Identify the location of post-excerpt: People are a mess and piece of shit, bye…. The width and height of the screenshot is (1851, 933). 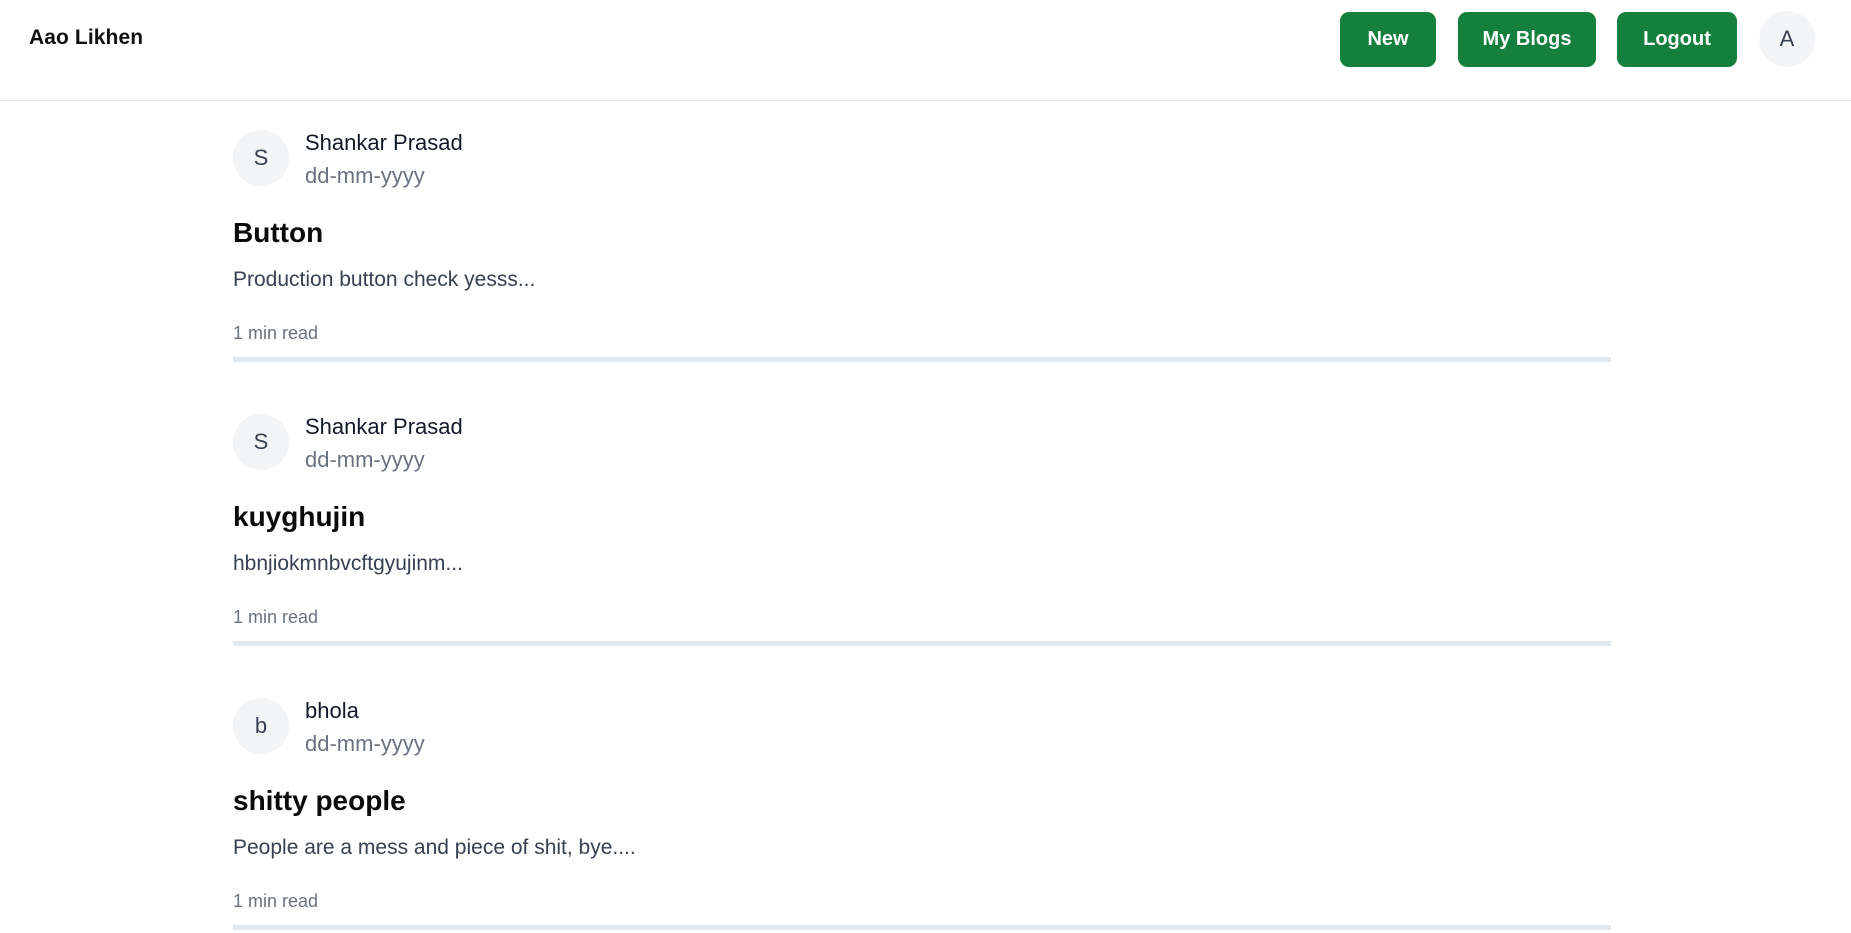
(434, 847).